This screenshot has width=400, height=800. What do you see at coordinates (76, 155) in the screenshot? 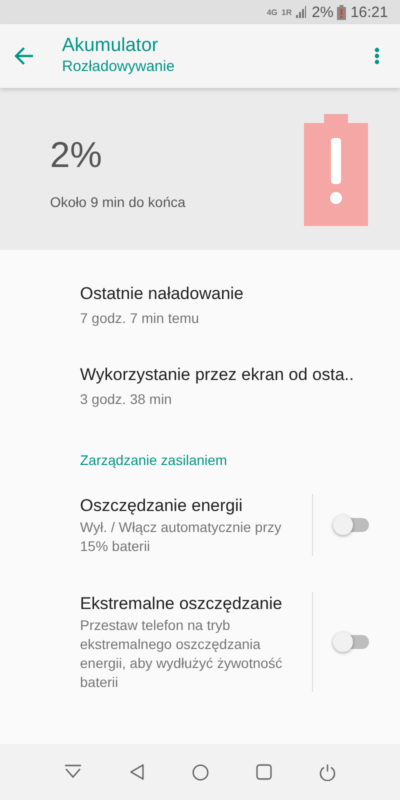
I see `battery-percentage: 2%` at bounding box center [76, 155].